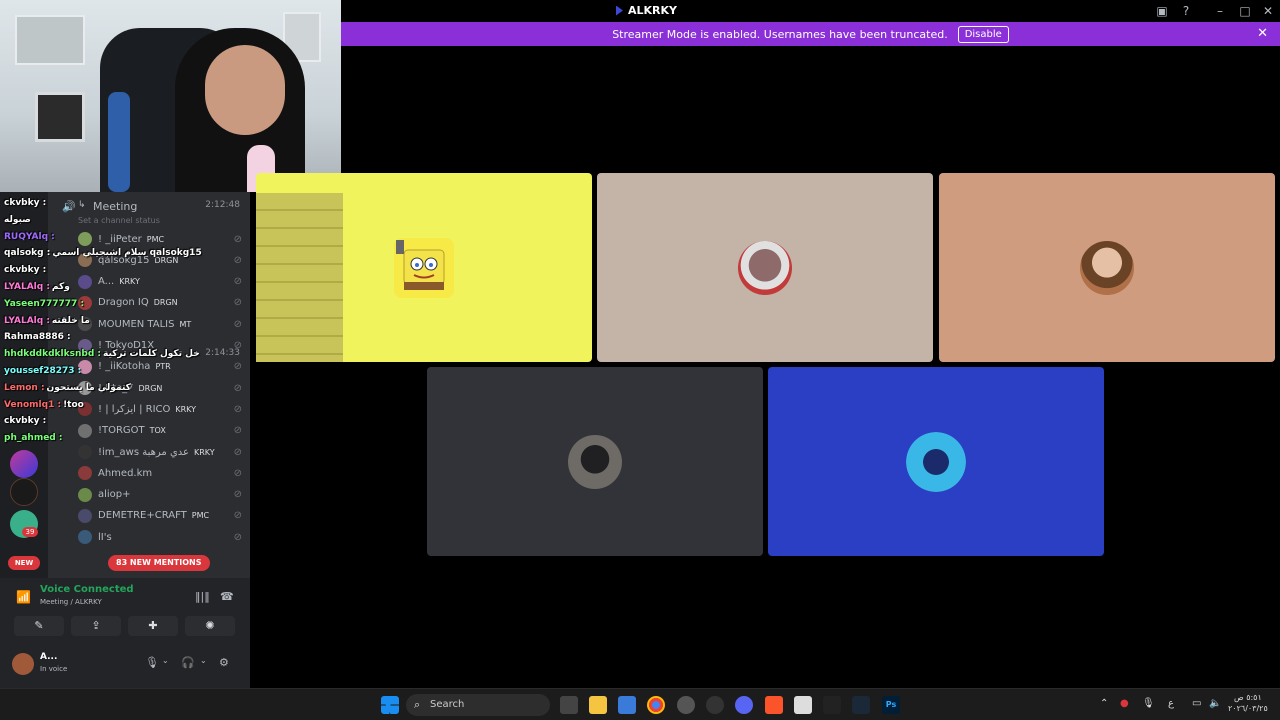 The image size is (1280, 720). Describe the element at coordinates (447, 704) in the screenshot. I see `search-placeholder: Search` at that location.